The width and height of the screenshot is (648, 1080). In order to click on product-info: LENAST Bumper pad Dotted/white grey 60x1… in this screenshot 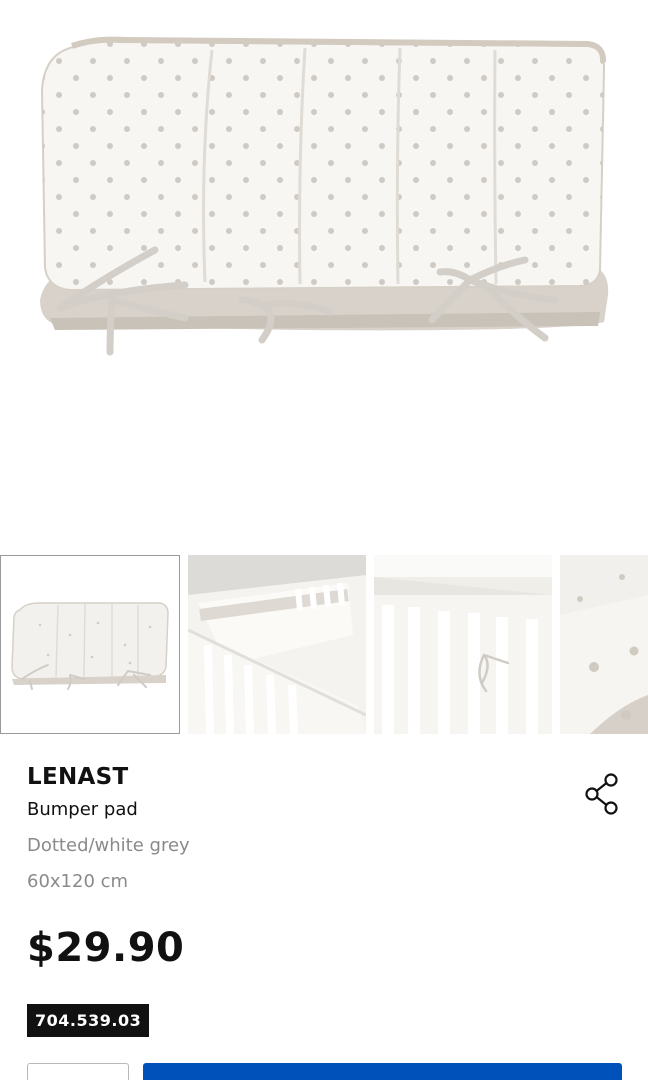, I will do `click(327, 828)`.